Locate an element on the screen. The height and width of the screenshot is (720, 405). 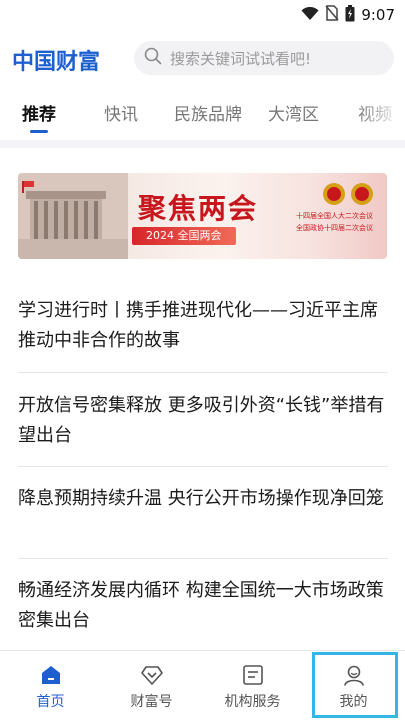
category-tabs: 推荐 快讯 民族品牌 大湾区 视频 is located at coordinates (202, 114).